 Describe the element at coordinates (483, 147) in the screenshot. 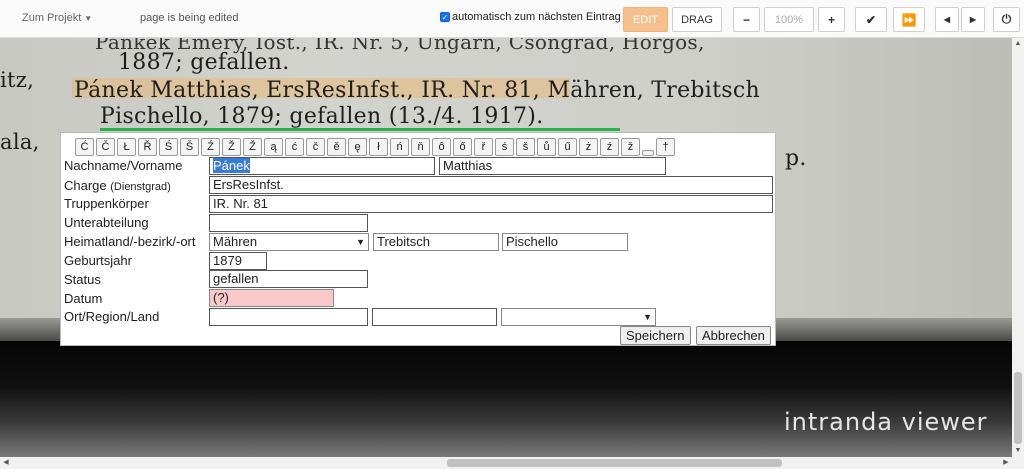

I see `char-button: ř` at that location.